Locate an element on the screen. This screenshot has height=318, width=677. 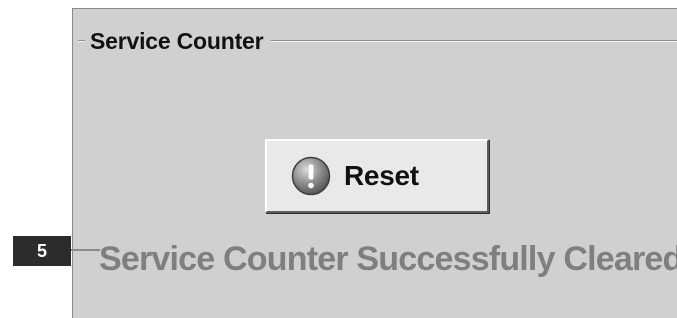
alert-icon is located at coordinates (311, 176).